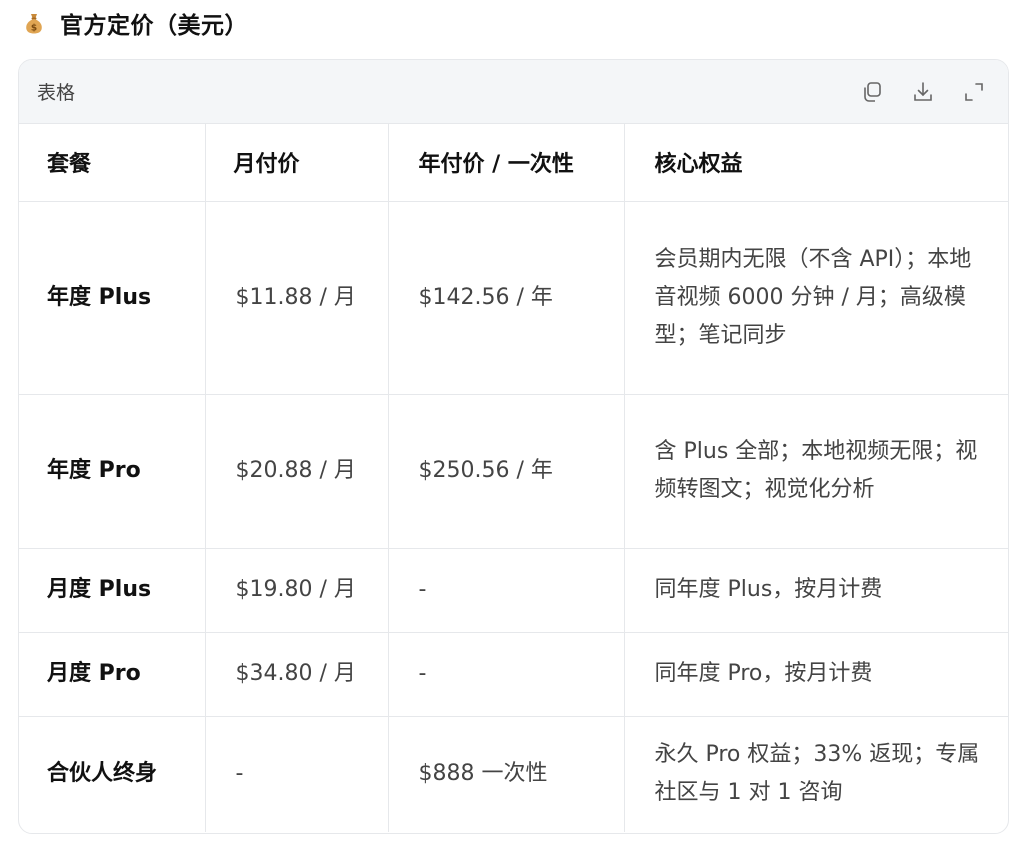 This screenshot has height=847, width=1027. I want to click on download-icon, so click(923, 91).